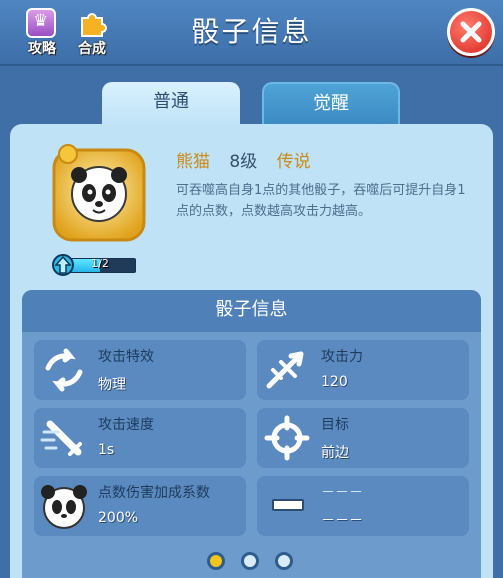  I want to click on dice-name: 熊猫, so click(193, 162).